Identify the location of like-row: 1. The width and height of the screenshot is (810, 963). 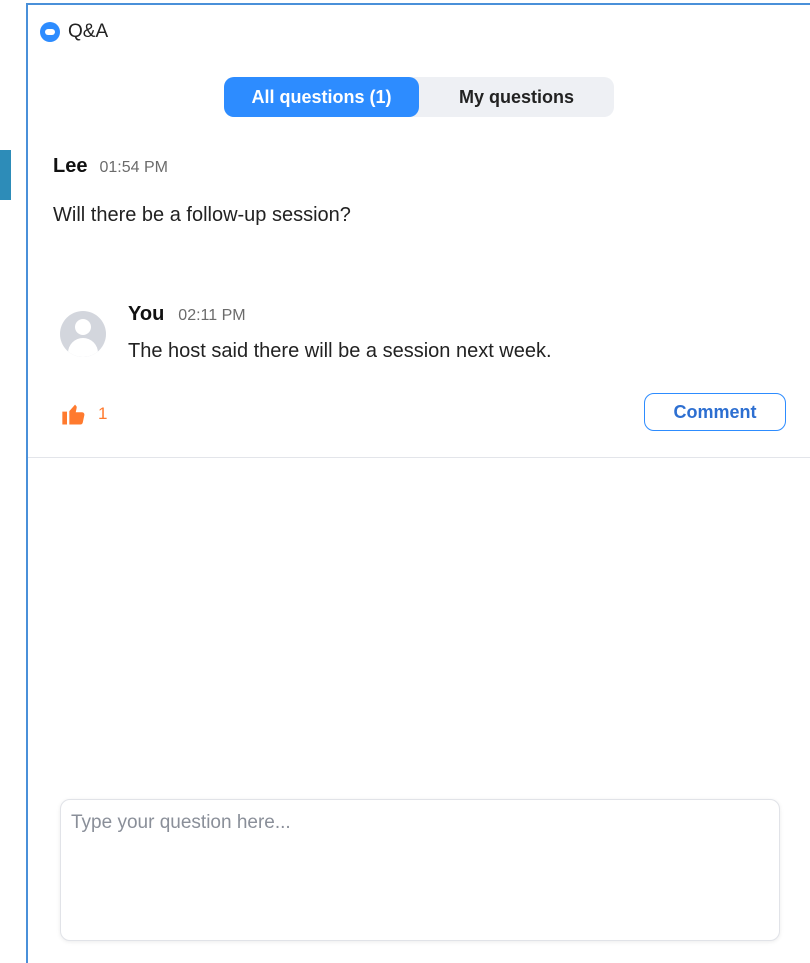
(83, 414).